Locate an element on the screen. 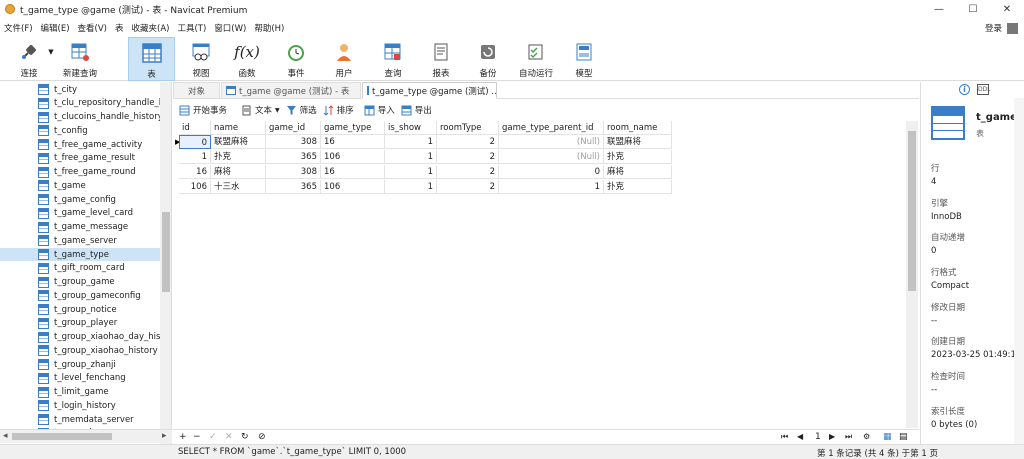 The height and width of the screenshot is (459, 1024). sidebar-item-t-game-config: t_game_config is located at coordinates (77, 199).